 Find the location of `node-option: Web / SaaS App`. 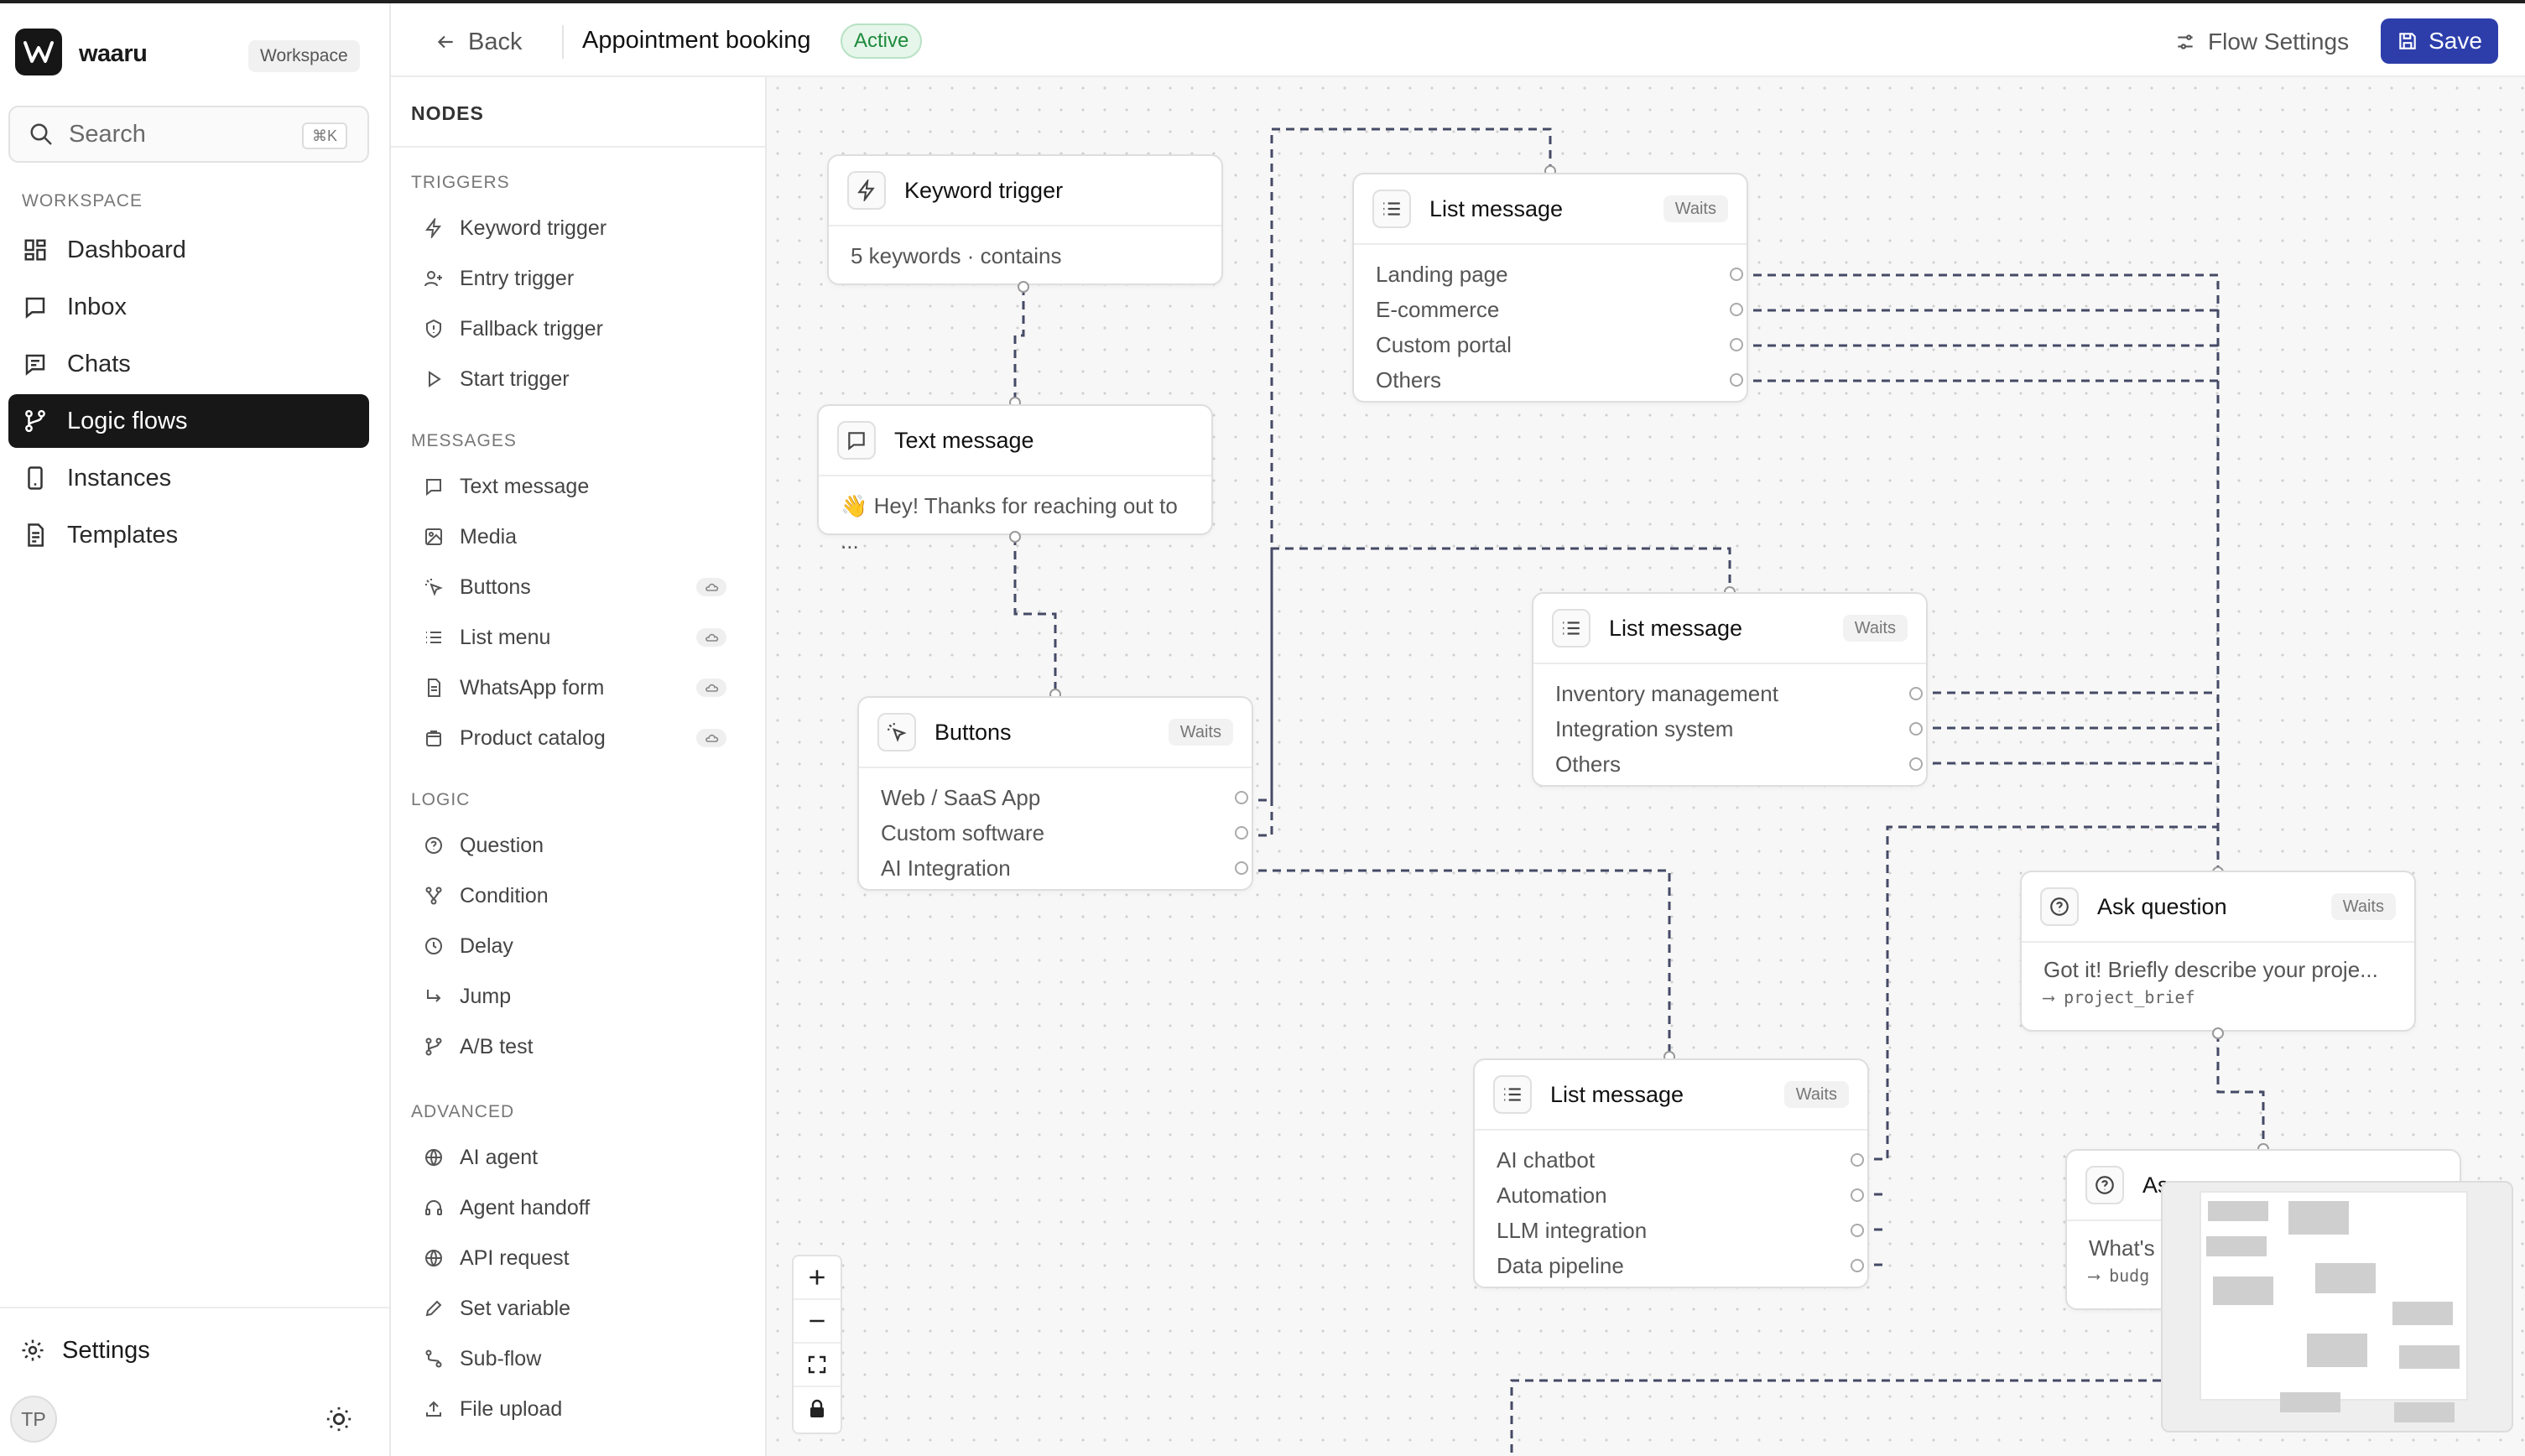

node-option: Web / SaaS App is located at coordinates (1064, 797).